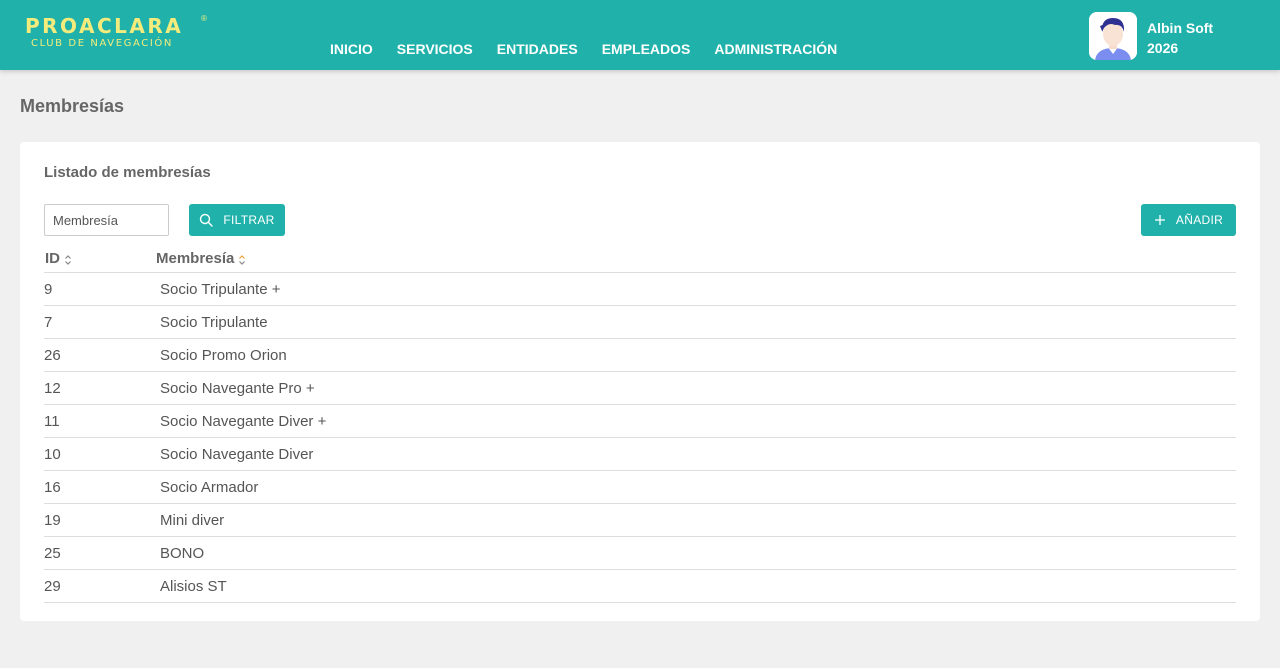 Image resolution: width=1280 pixels, height=668 pixels. I want to click on nav-item-administracion: ADMINISTRACIÓN, so click(775, 49).